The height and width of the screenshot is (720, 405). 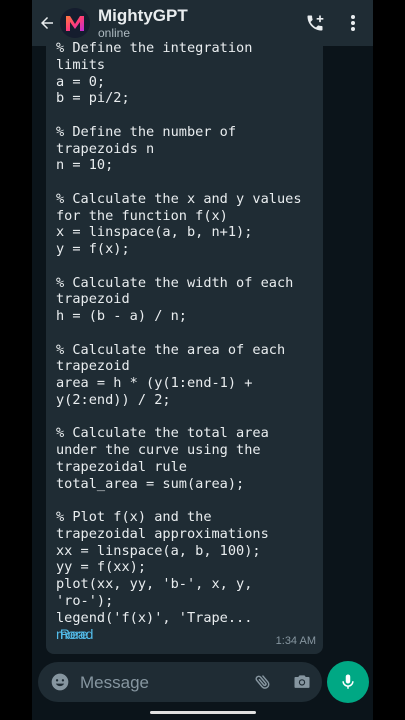 I want to click on code-line: for the function f(x), so click(x=142, y=215).